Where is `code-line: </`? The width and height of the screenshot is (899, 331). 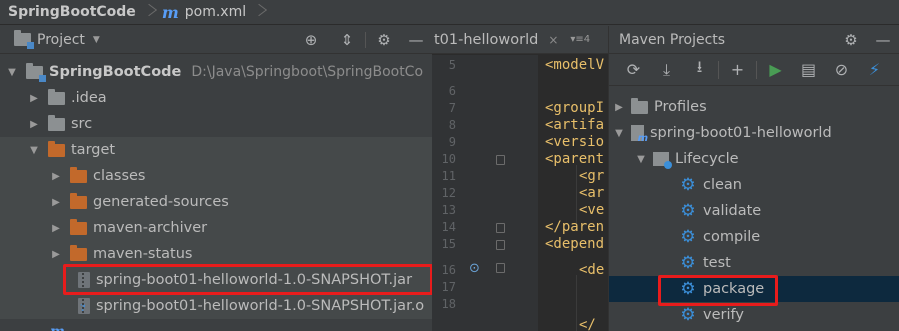
code-line: </ is located at coordinates (587, 324).